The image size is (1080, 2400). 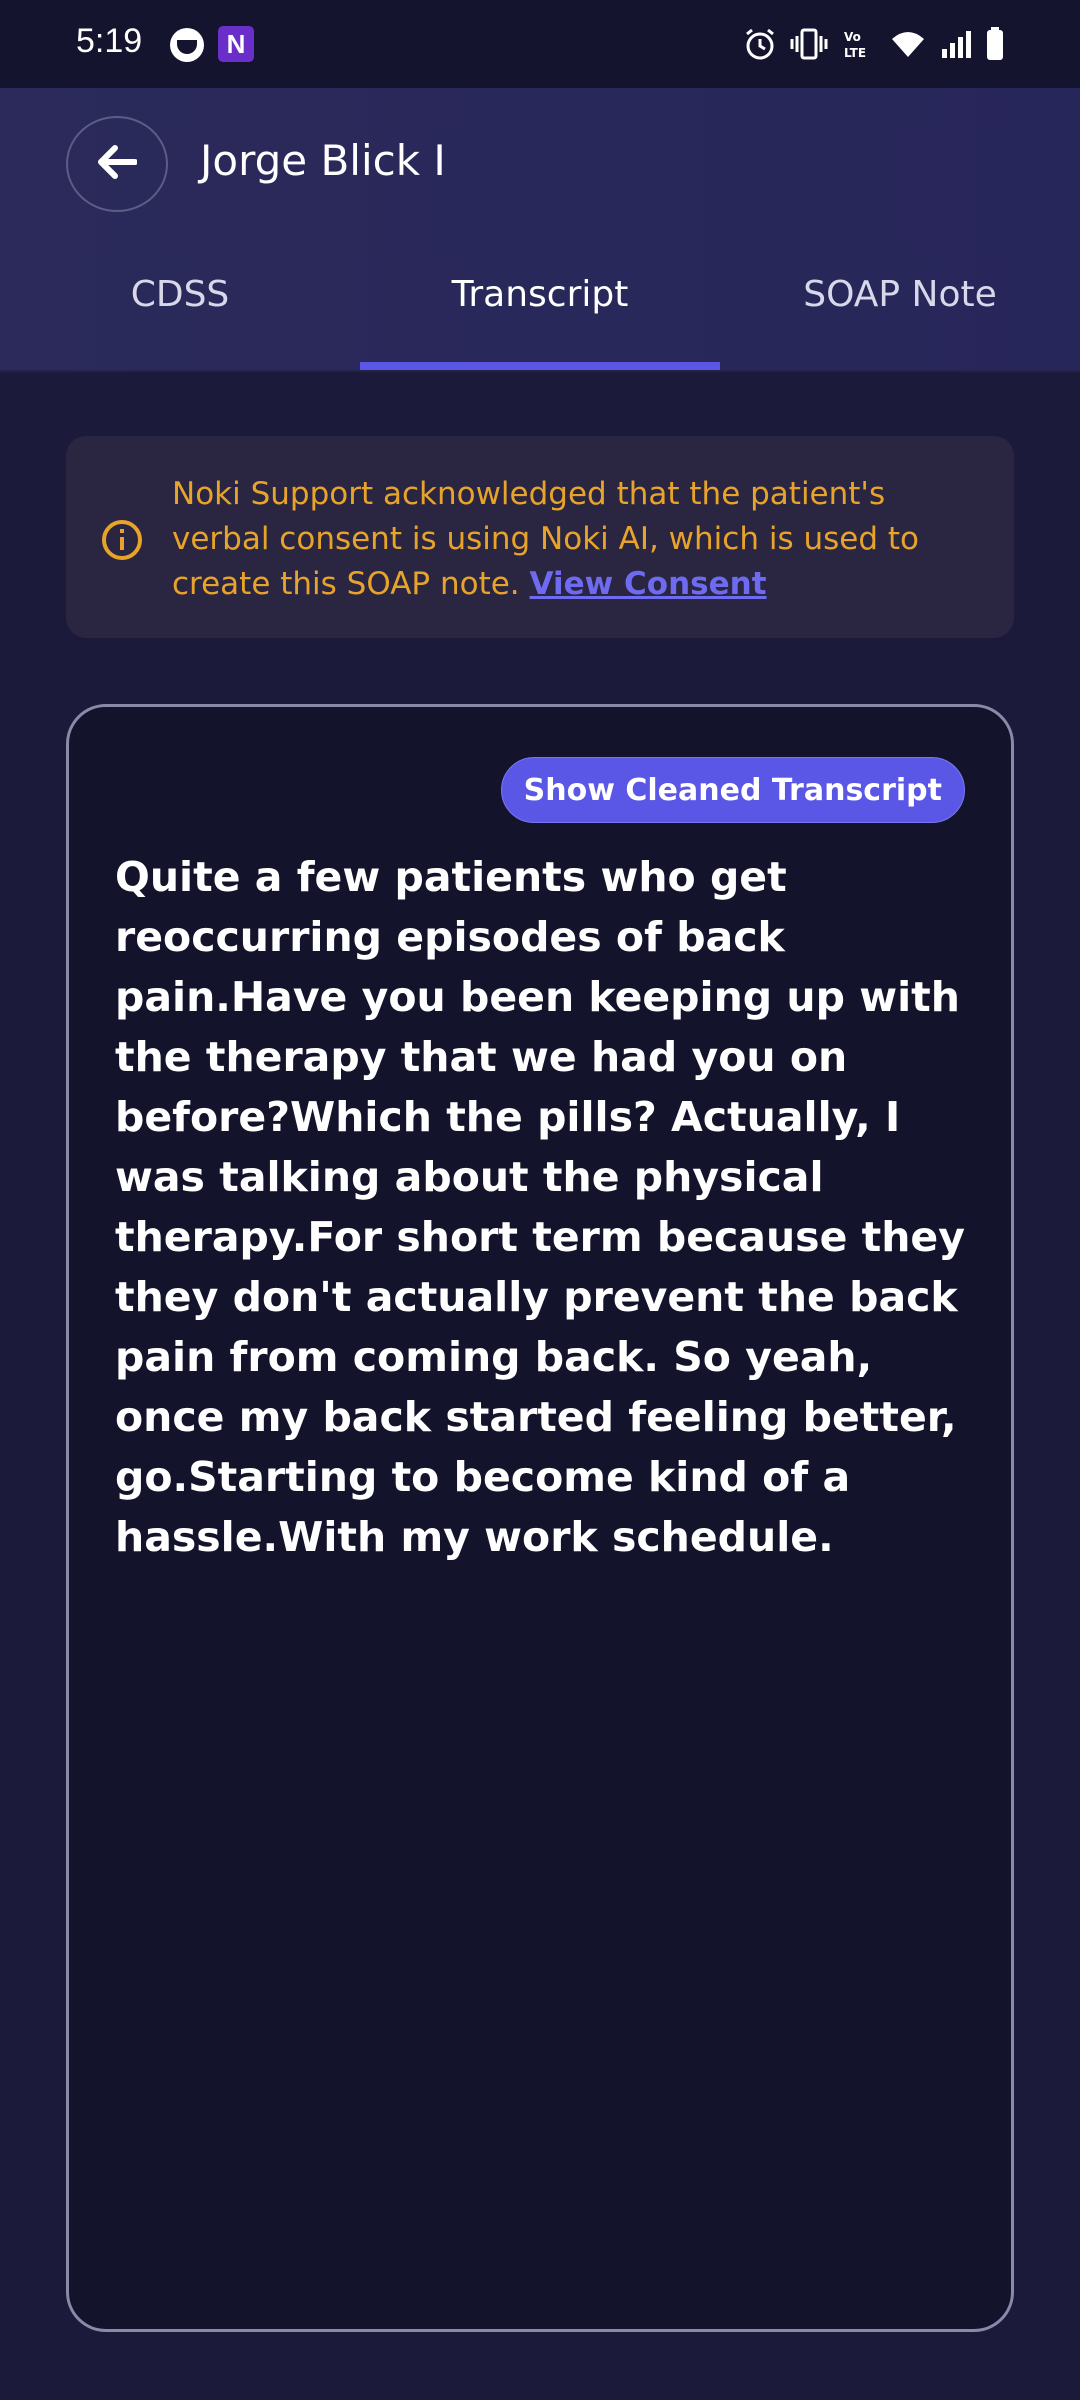 What do you see at coordinates (900, 318) in the screenshot?
I see `tab-soap-note: SOAP Note` at bounding box center [900, 318].